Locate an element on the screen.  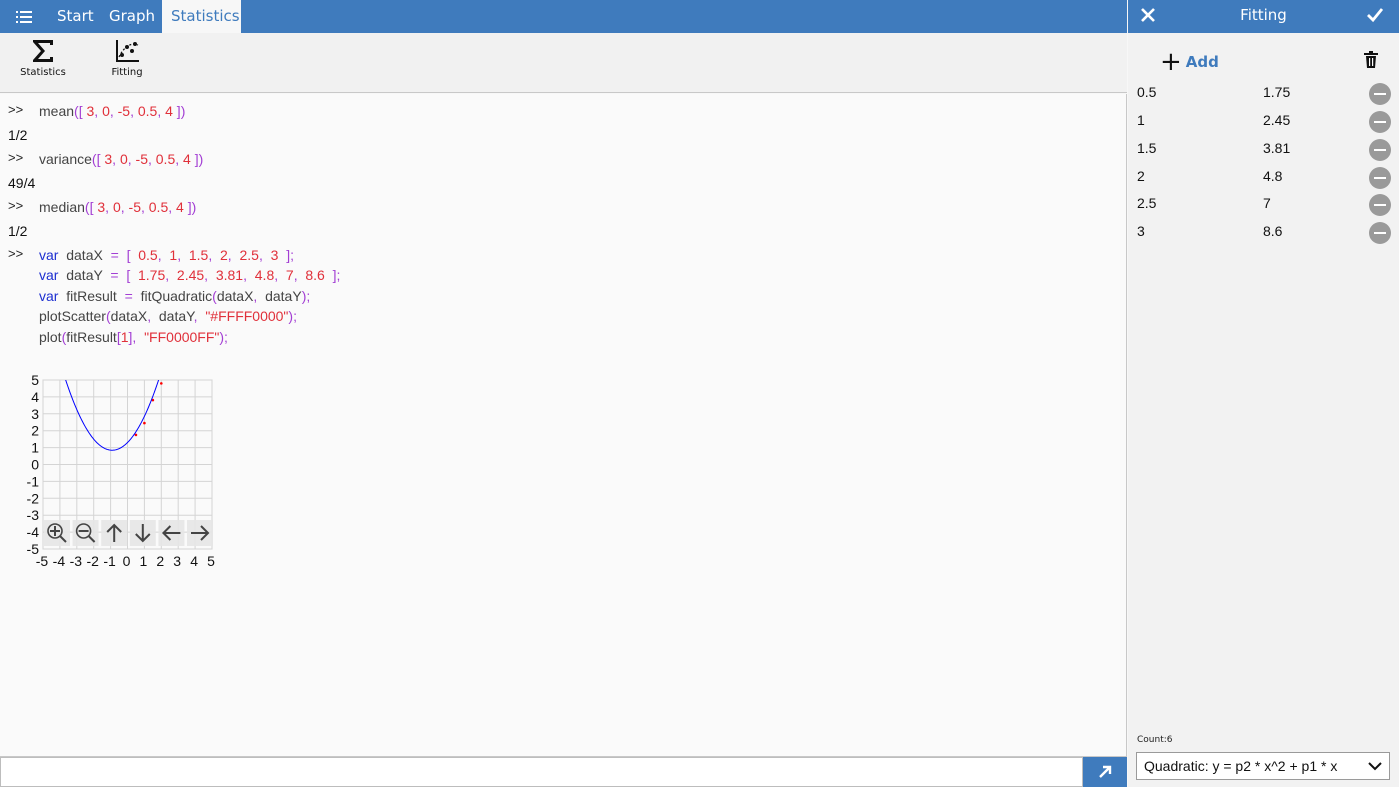
y-value: 4.8 is located at coordinates (1272, 176).